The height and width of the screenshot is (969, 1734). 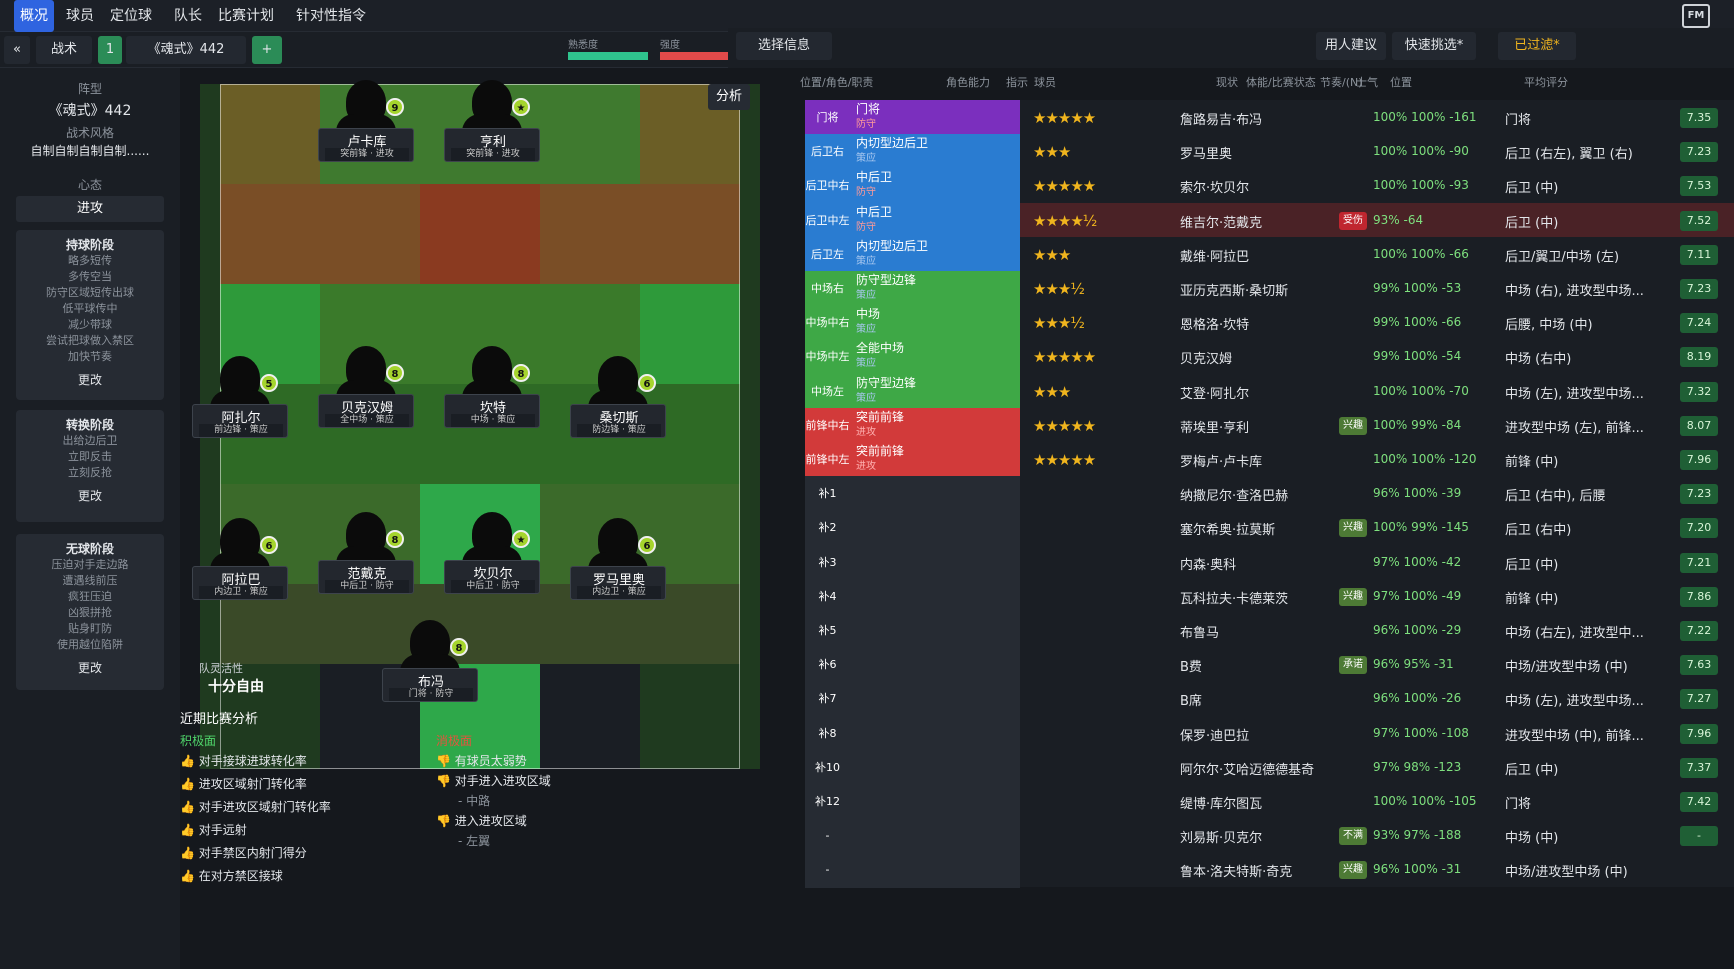 What do you see at coordinates (827, 733) in the screenshot?
I see `position-cell: 补8` at bounding box center [827, 733].